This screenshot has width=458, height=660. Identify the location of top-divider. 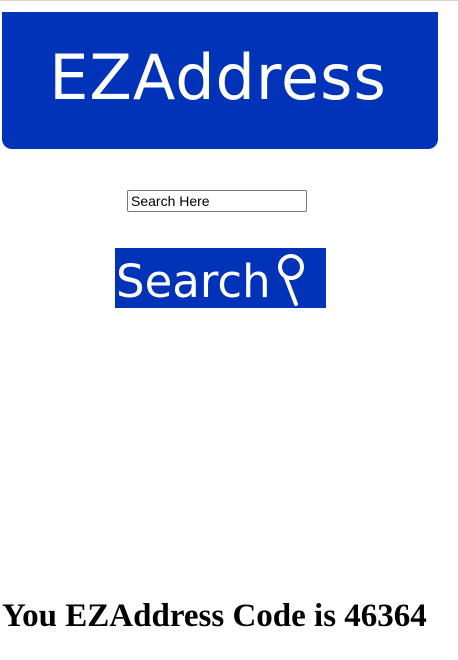
(229, 0).